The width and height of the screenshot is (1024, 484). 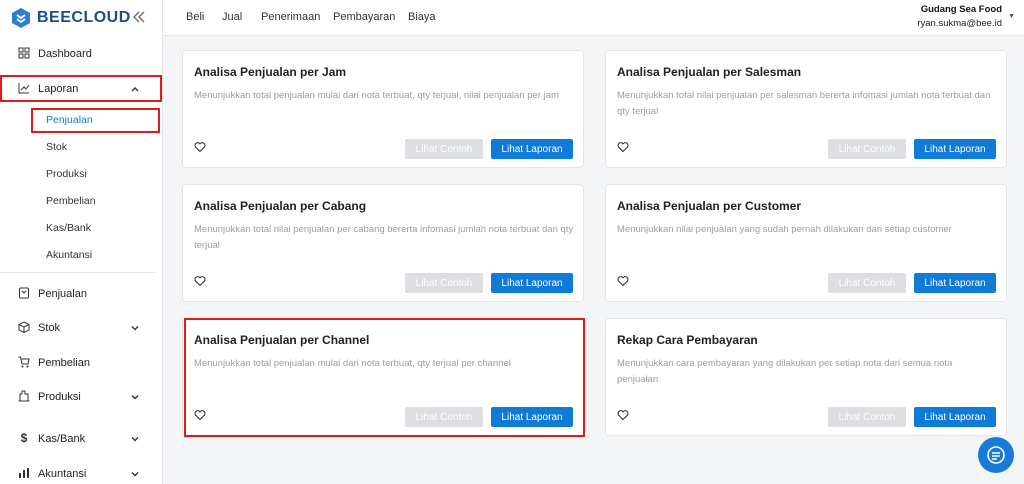 I want to click on sidebar-item-penjualan: Penjualan, so click(x=81, y=294).